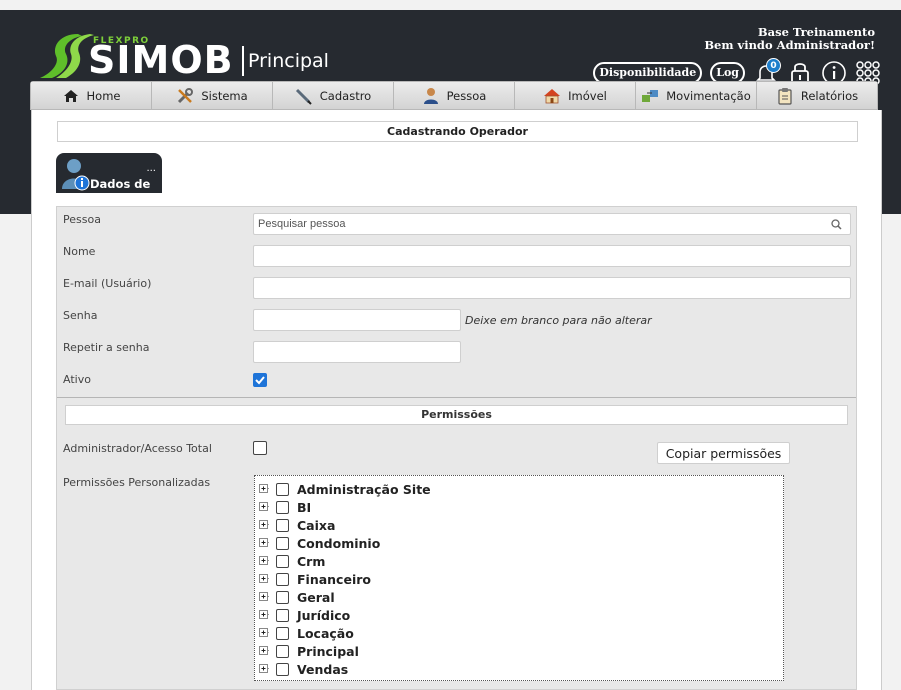  What do you see at coordinates (773, 65) in the screenshot?
I see `notification-badge: 0` at bounding box center [773, 65].